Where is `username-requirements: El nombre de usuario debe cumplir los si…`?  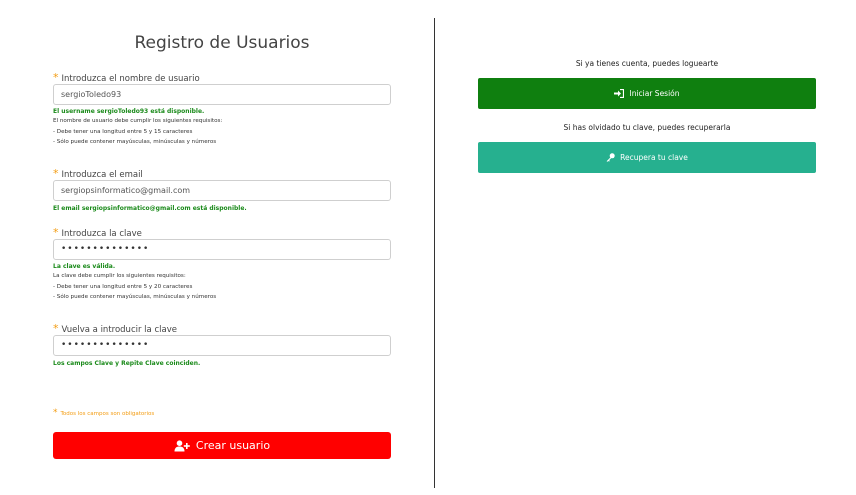
username-requirements: El nombre de usuario debe cumplir los si… is located at coordinates (137, 132).